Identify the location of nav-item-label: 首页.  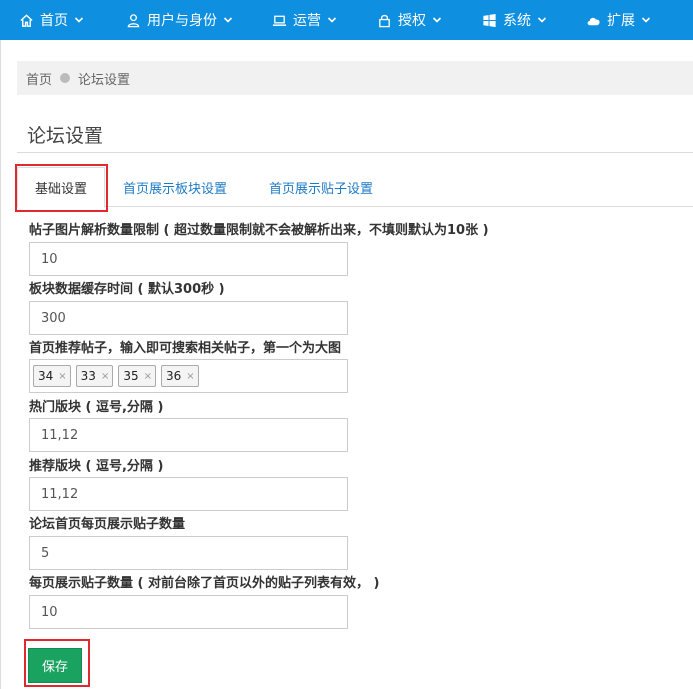
(54, 21).